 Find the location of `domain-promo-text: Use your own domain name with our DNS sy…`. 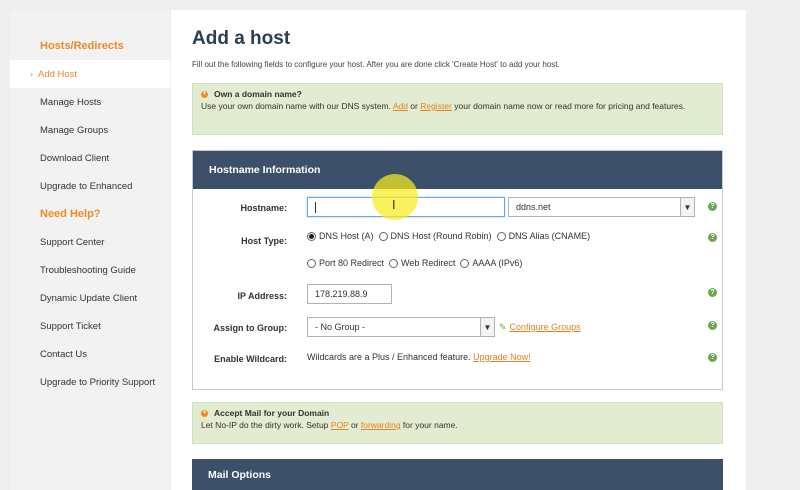

domain-promo-text: Use your own domain name with our DNS sy… is located at coordinates (443, 106).